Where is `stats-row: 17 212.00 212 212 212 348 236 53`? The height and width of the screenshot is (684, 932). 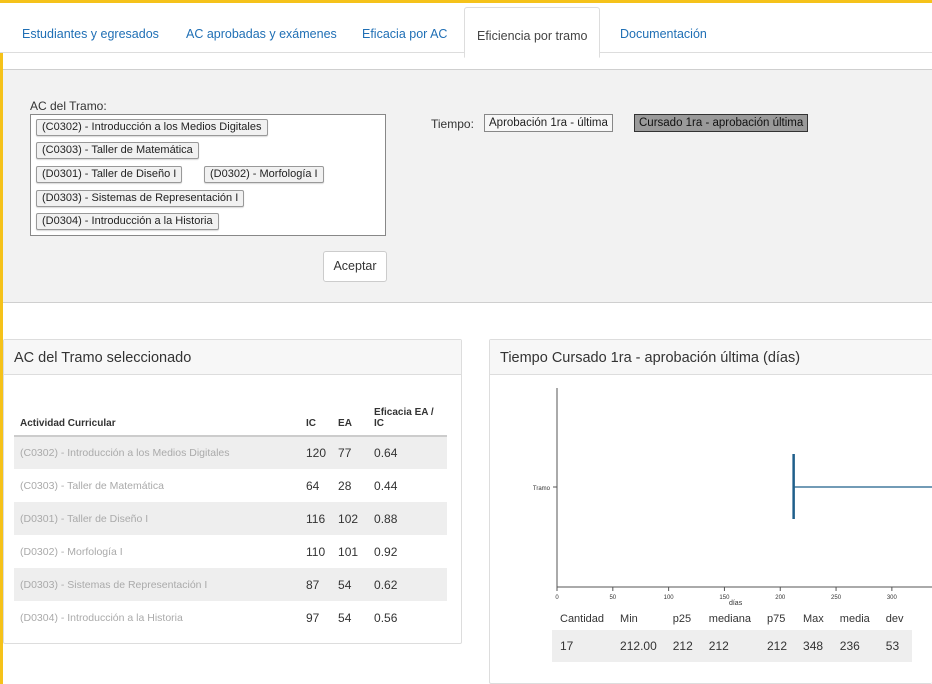
stats-row: 17 212.00 212 212 212 348 236 53 is located at coordinates (732, 646).